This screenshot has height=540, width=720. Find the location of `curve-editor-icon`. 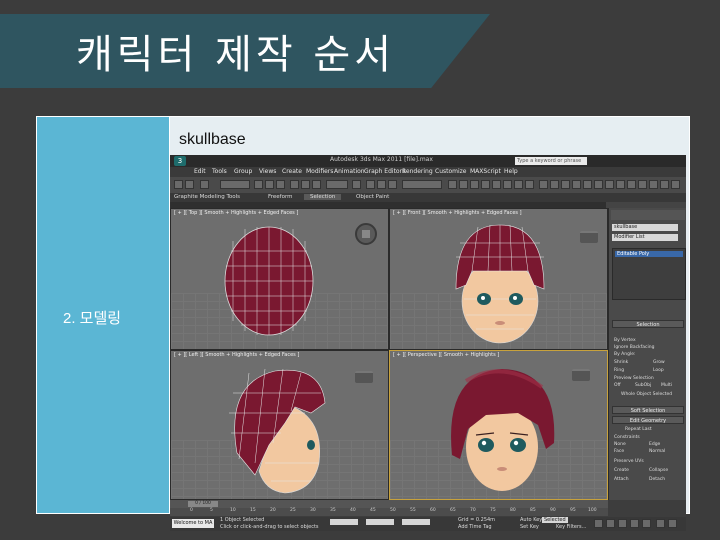

curve-editor-icon is located at coordinates (485, 184).